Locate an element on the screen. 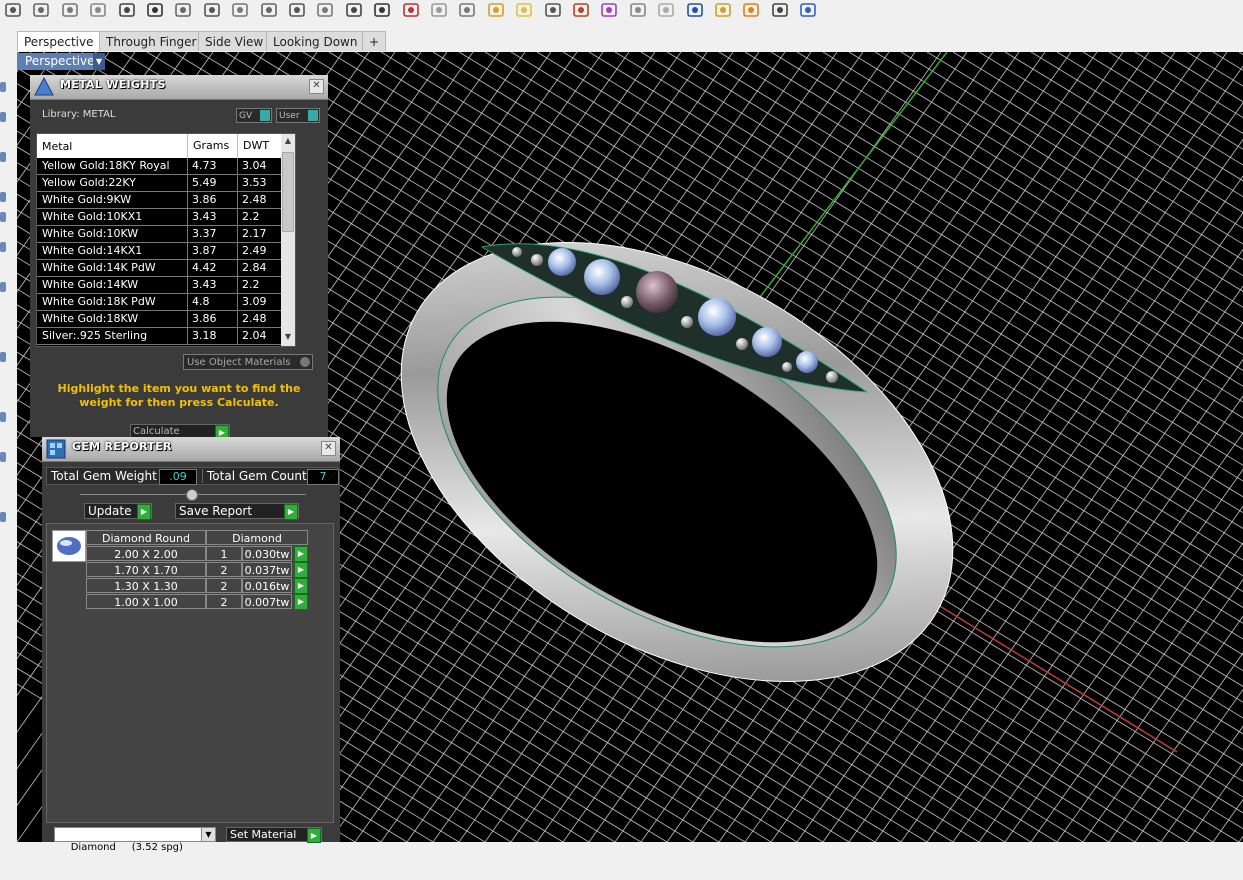  sphere-light-icon is located at coordinates (666, 10).